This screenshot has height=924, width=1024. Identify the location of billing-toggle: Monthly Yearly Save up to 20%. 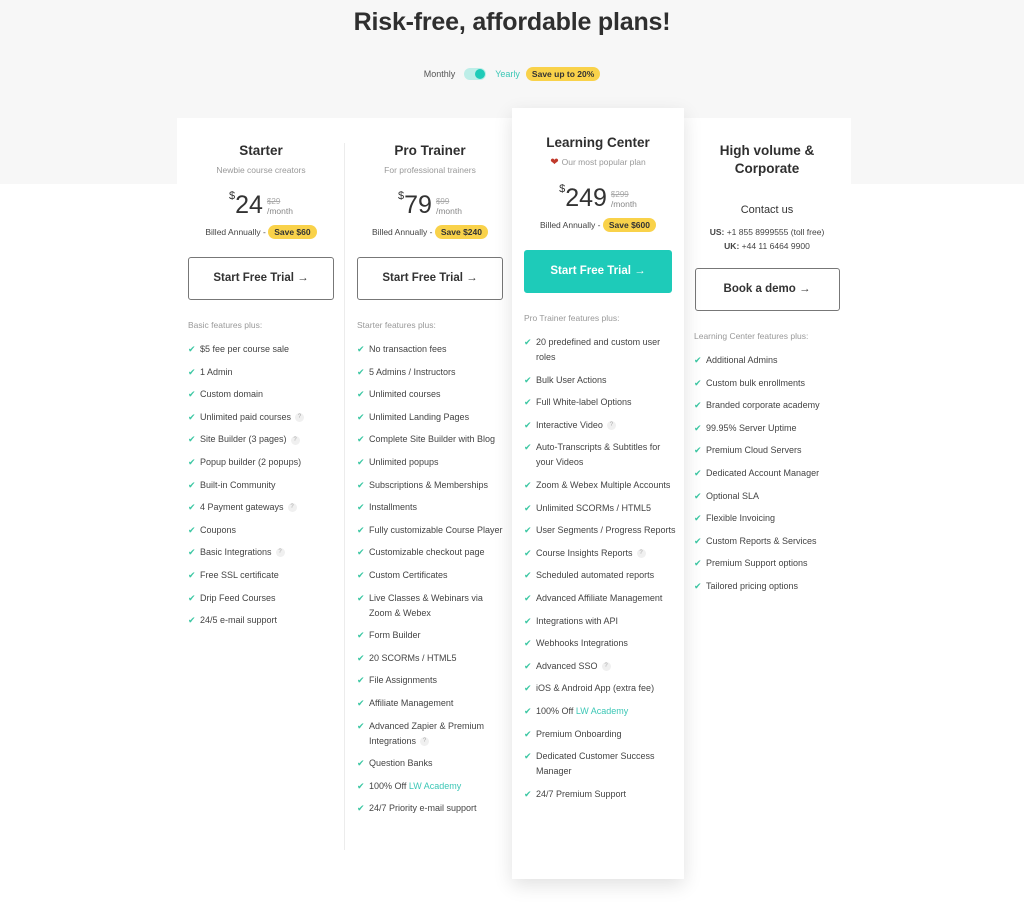
(512, 74).